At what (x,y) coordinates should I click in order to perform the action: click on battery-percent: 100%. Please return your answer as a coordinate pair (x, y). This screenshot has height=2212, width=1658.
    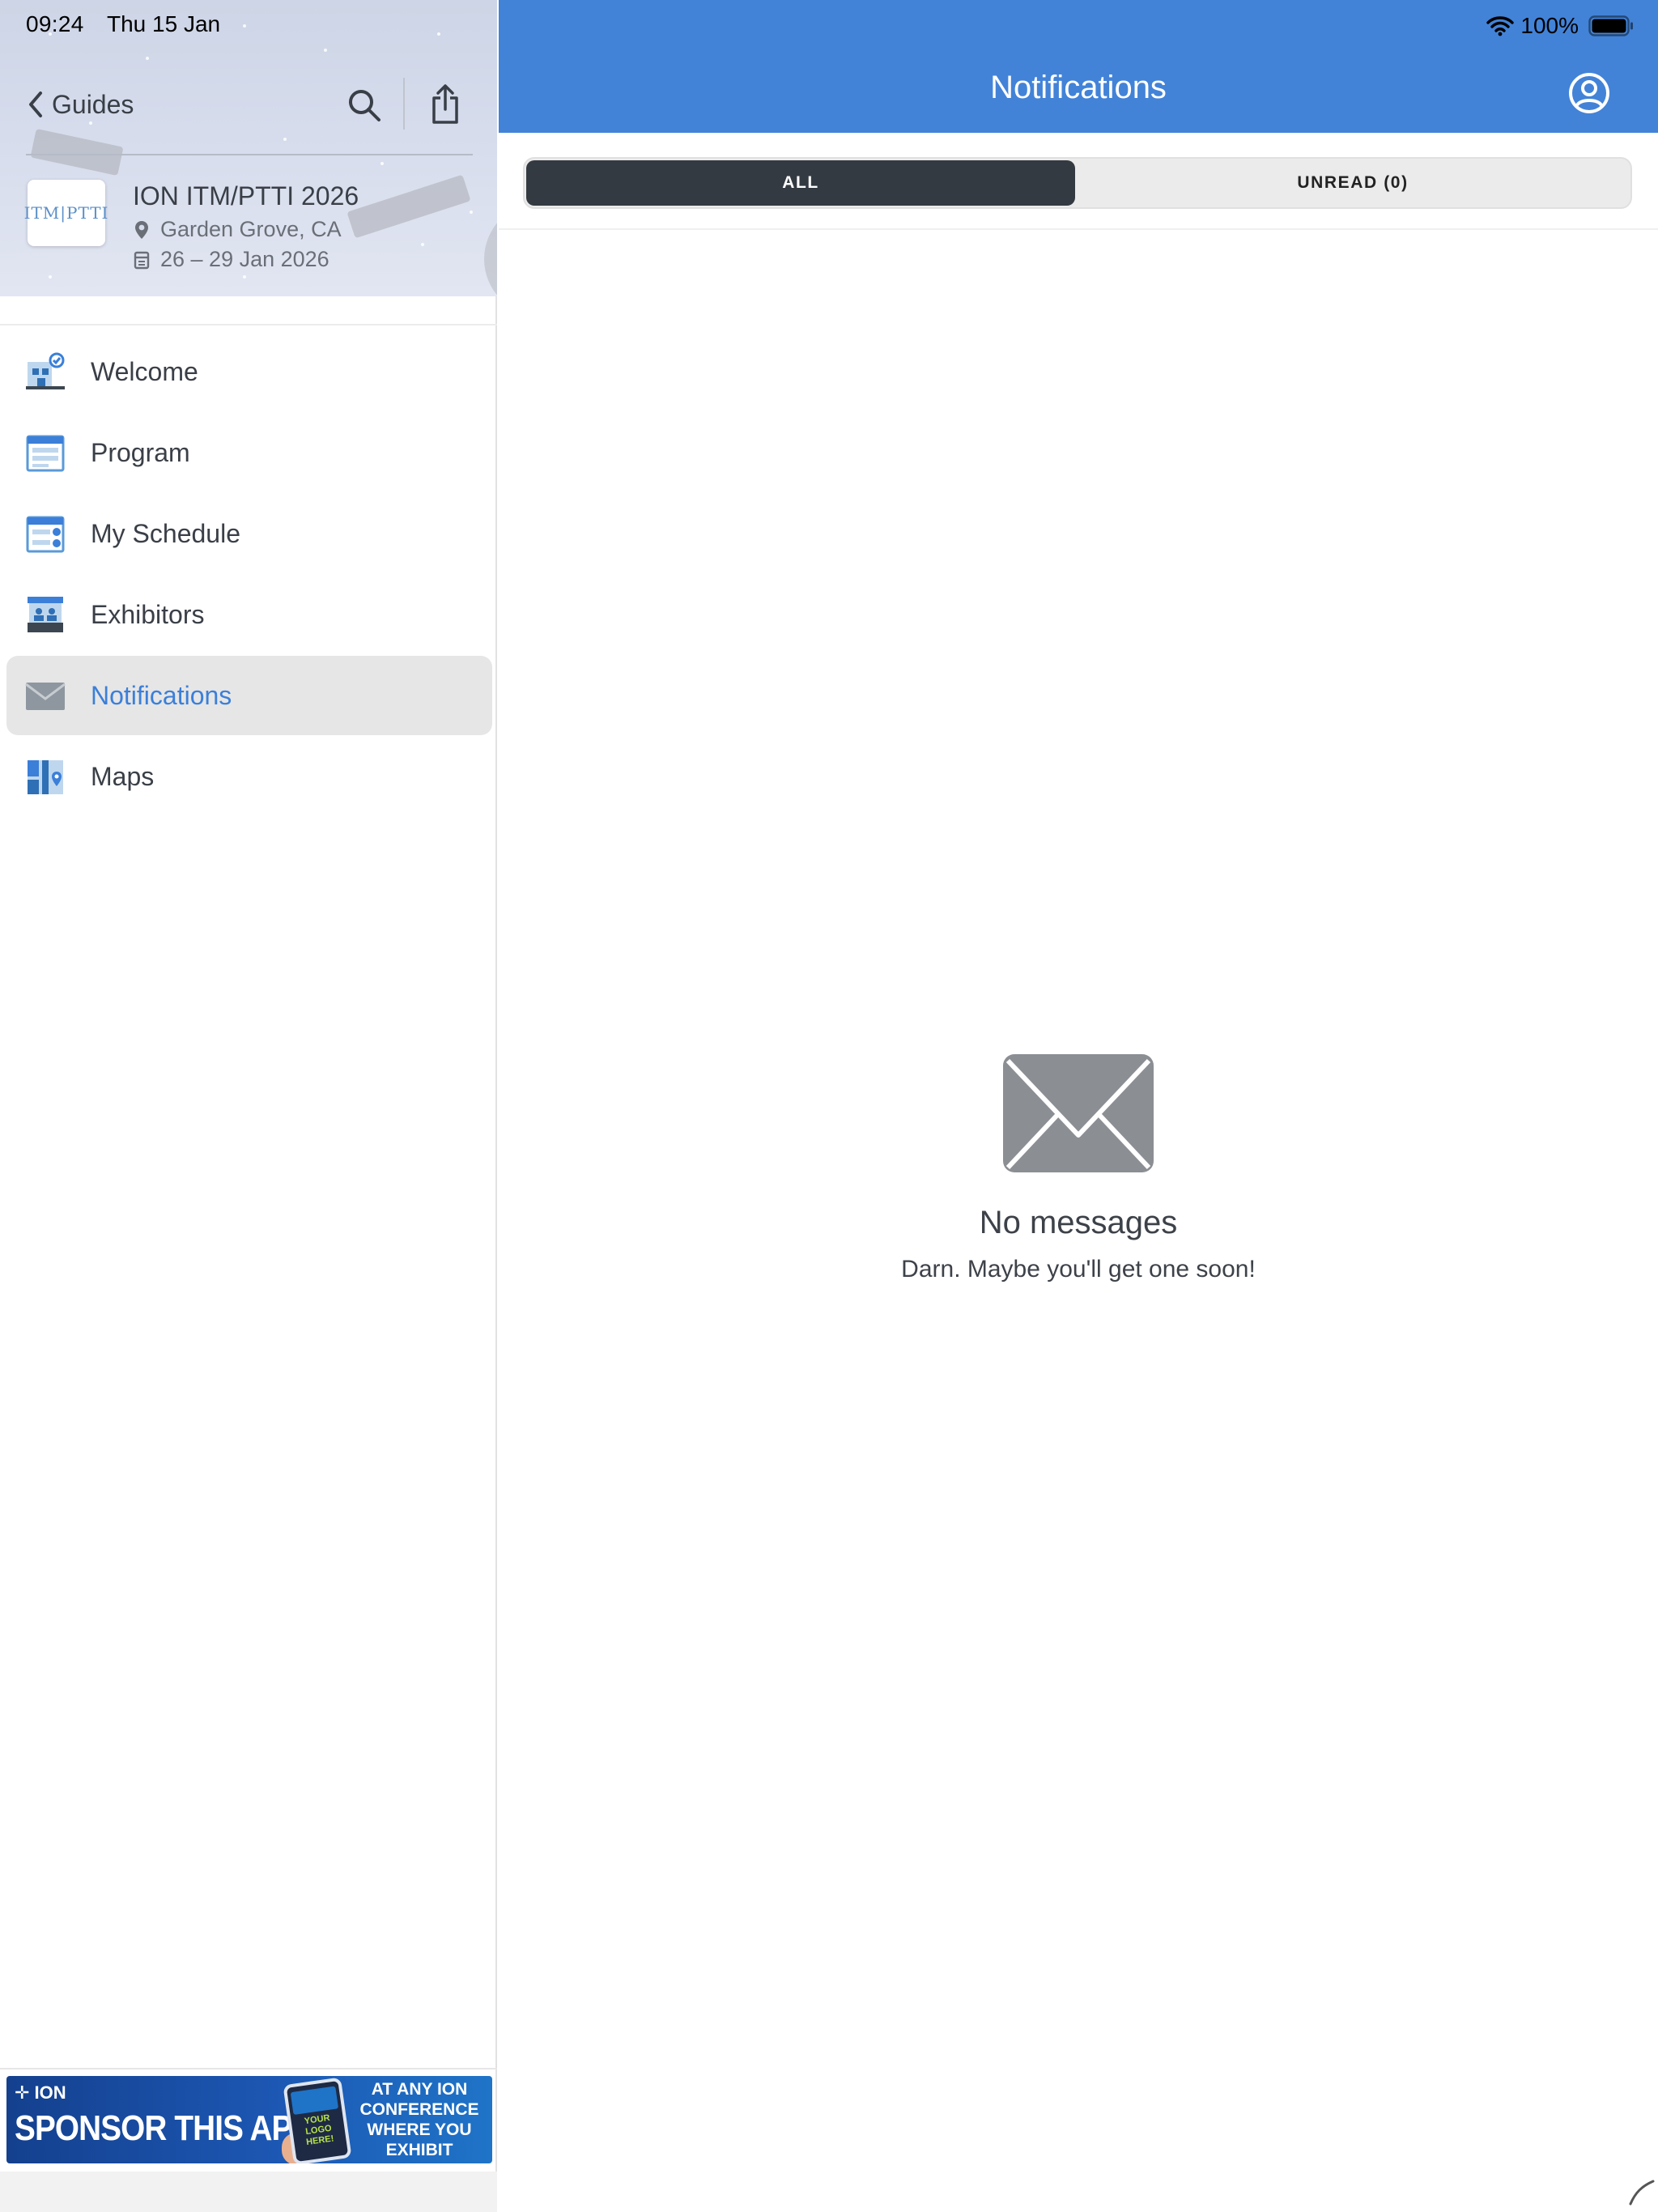
    Looking at the image, I should click on (1549, 26).